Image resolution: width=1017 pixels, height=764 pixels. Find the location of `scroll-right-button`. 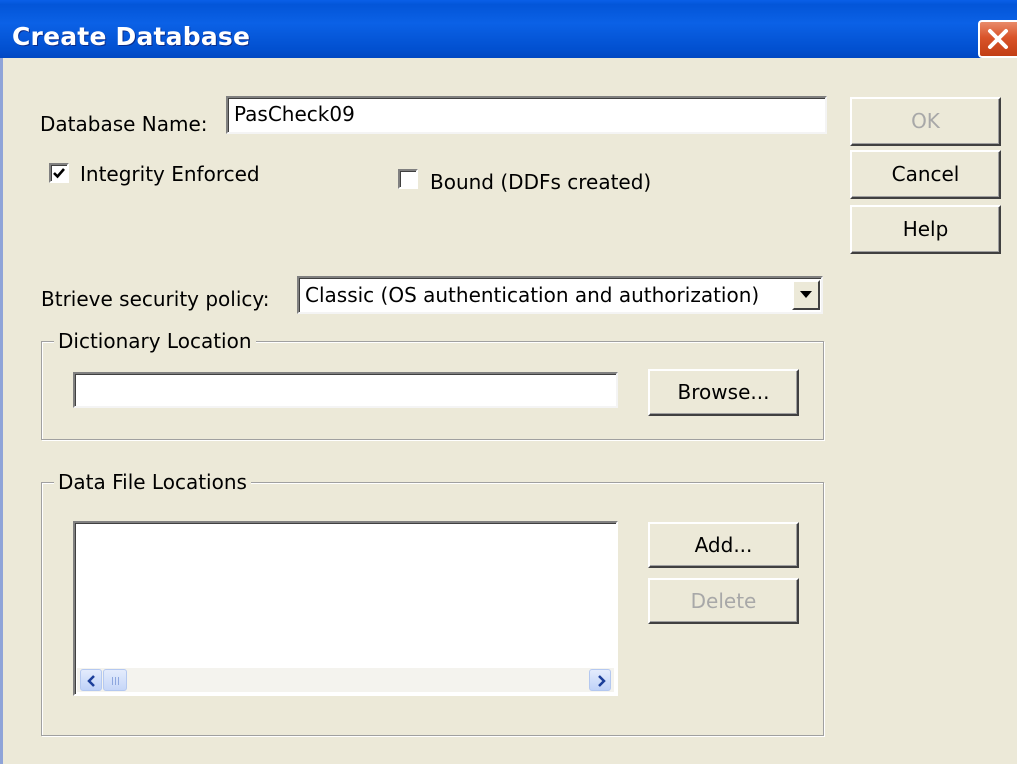

scroll-right-button is located at coordinates (600, 680).